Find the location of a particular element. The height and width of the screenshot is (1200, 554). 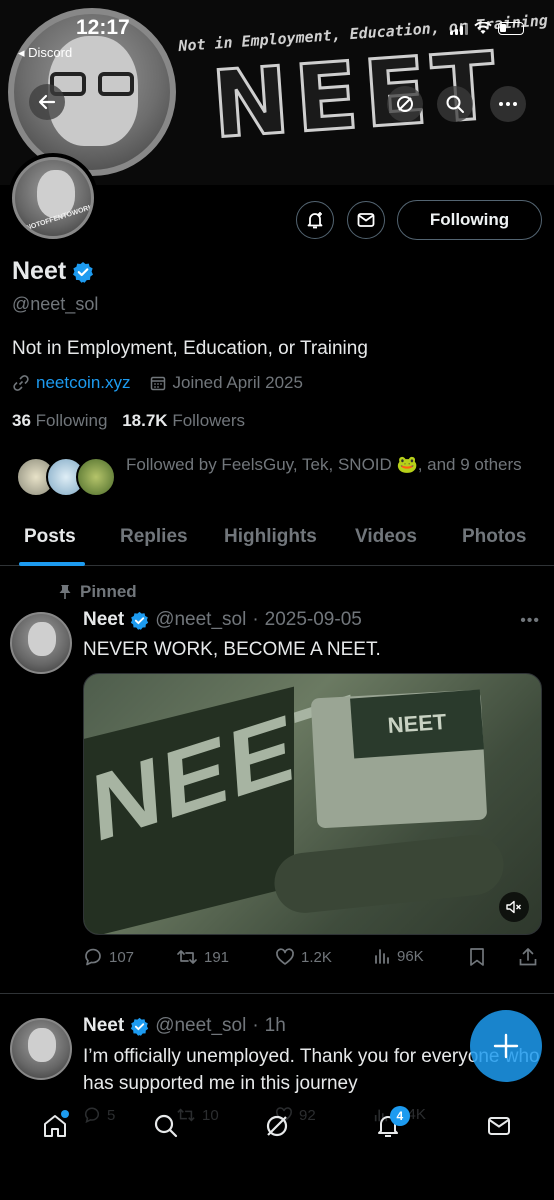

status-icons is located at coordinates (487, 28).